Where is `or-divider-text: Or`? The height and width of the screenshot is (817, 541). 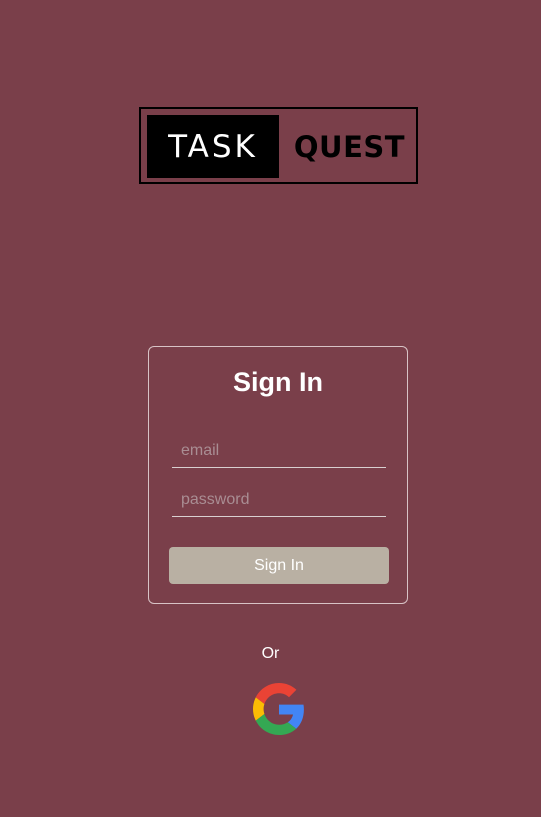
or-divider-text: Or is located at coordinates (270, 653).